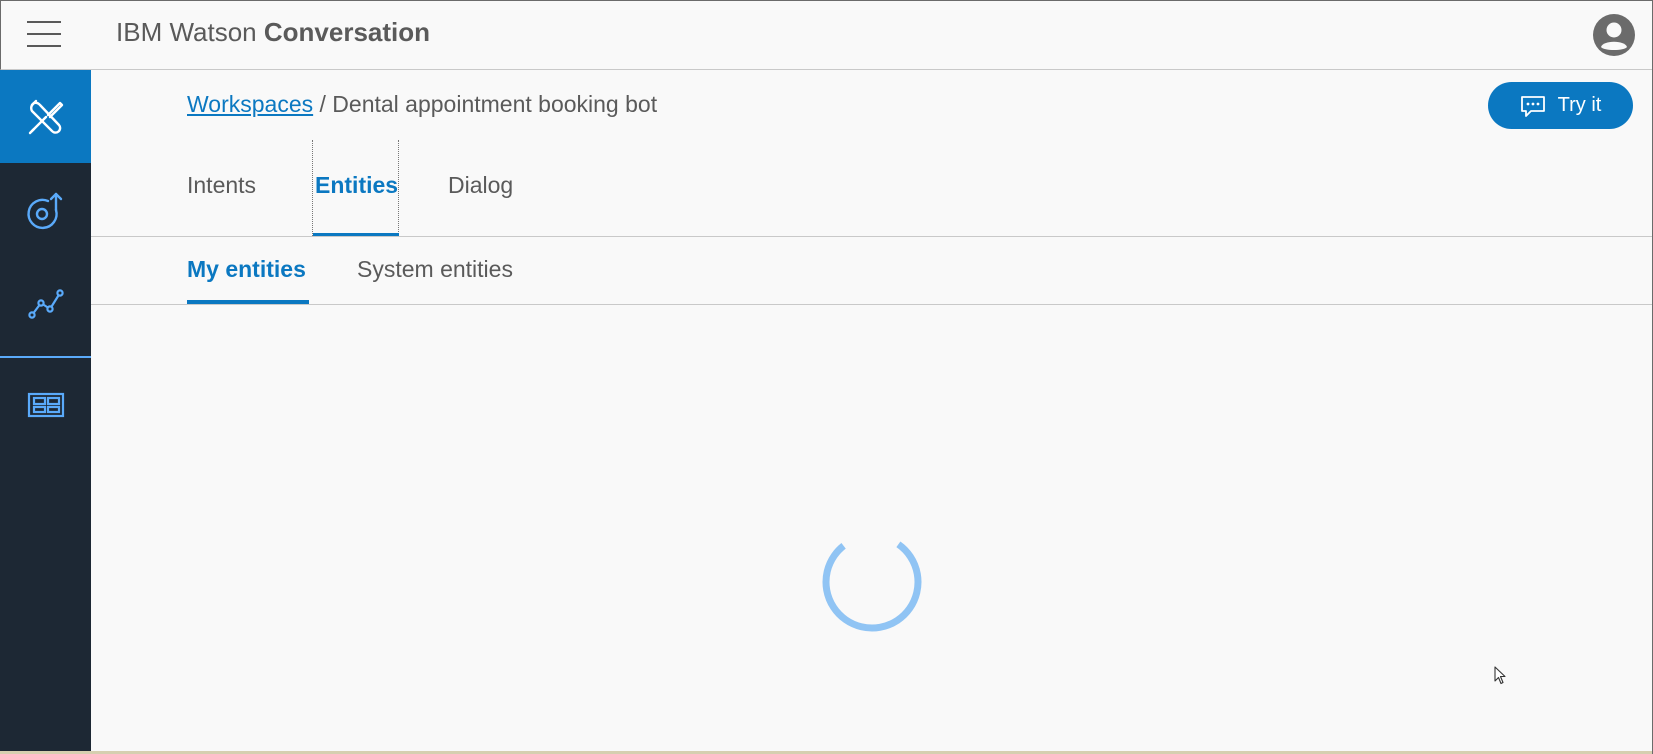 This screenshot has height=754, width=1653. Describe the element at coordinates (347, 32) in the screenshot. I see `brand-product: Conversation` at that location.